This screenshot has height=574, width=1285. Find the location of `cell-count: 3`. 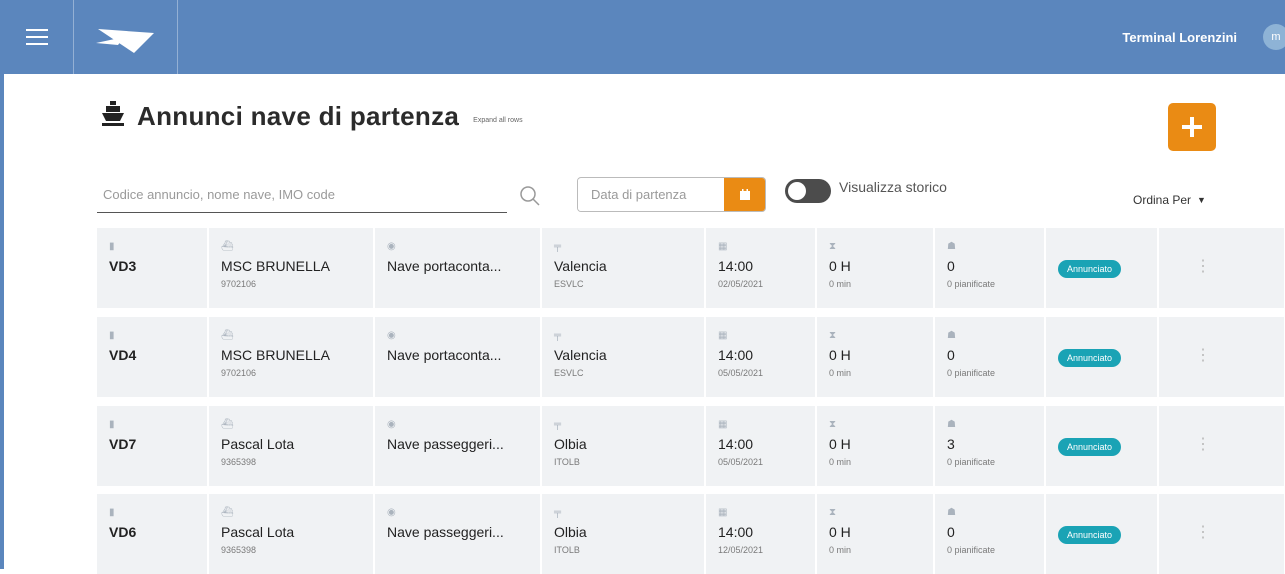

cell-count: 3 is located at coordinates (951, 444).